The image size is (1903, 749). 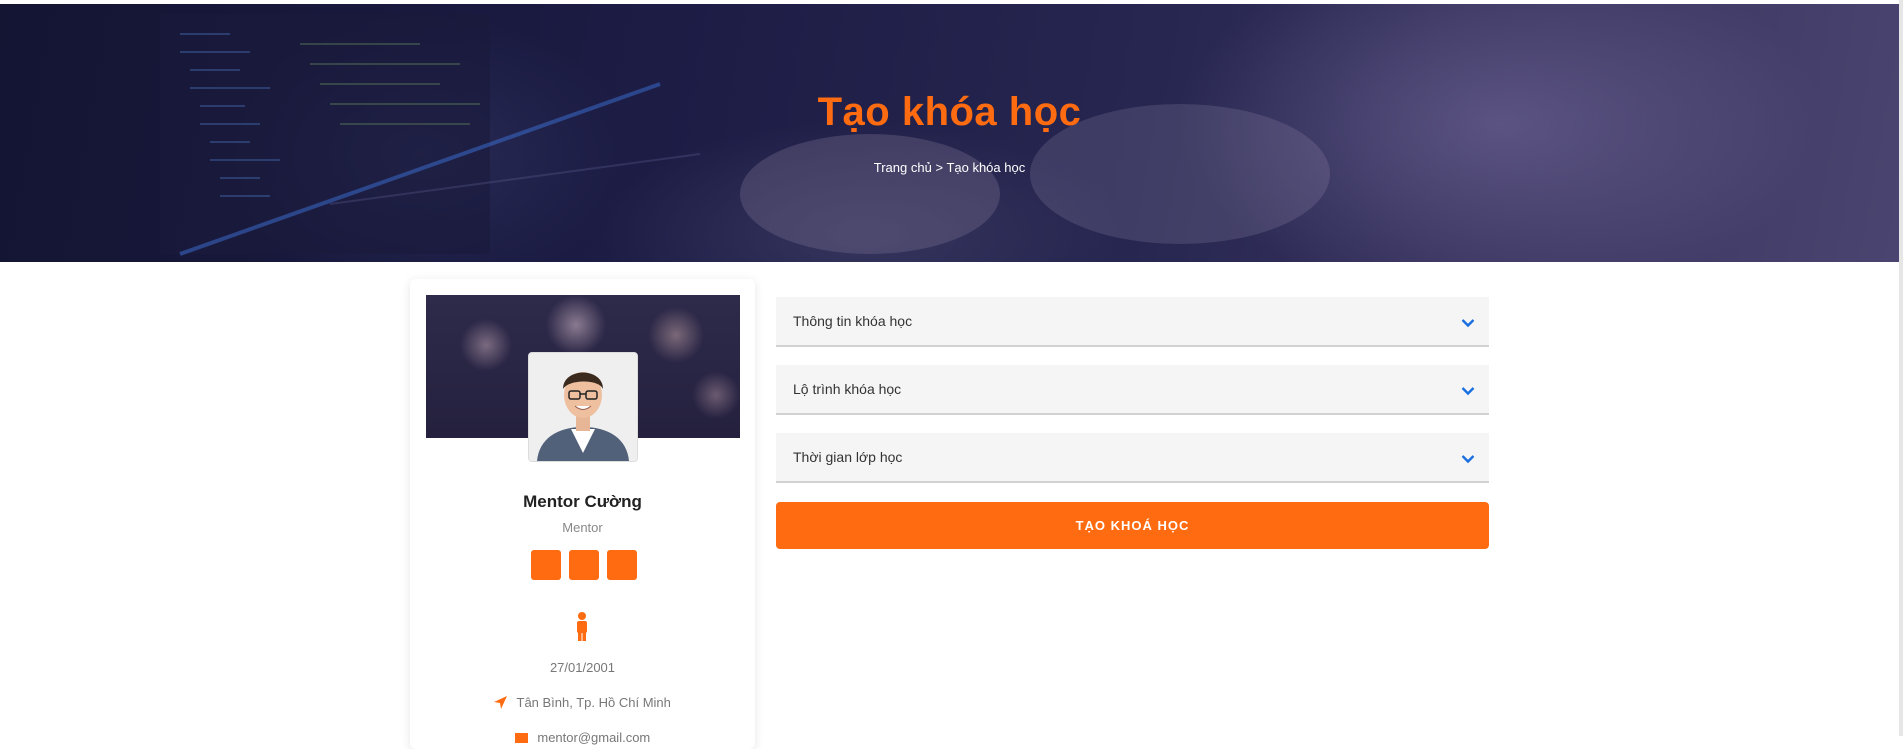 I want to click on accordion-label: Thời gian lớp học, so click(x=848, y=457).